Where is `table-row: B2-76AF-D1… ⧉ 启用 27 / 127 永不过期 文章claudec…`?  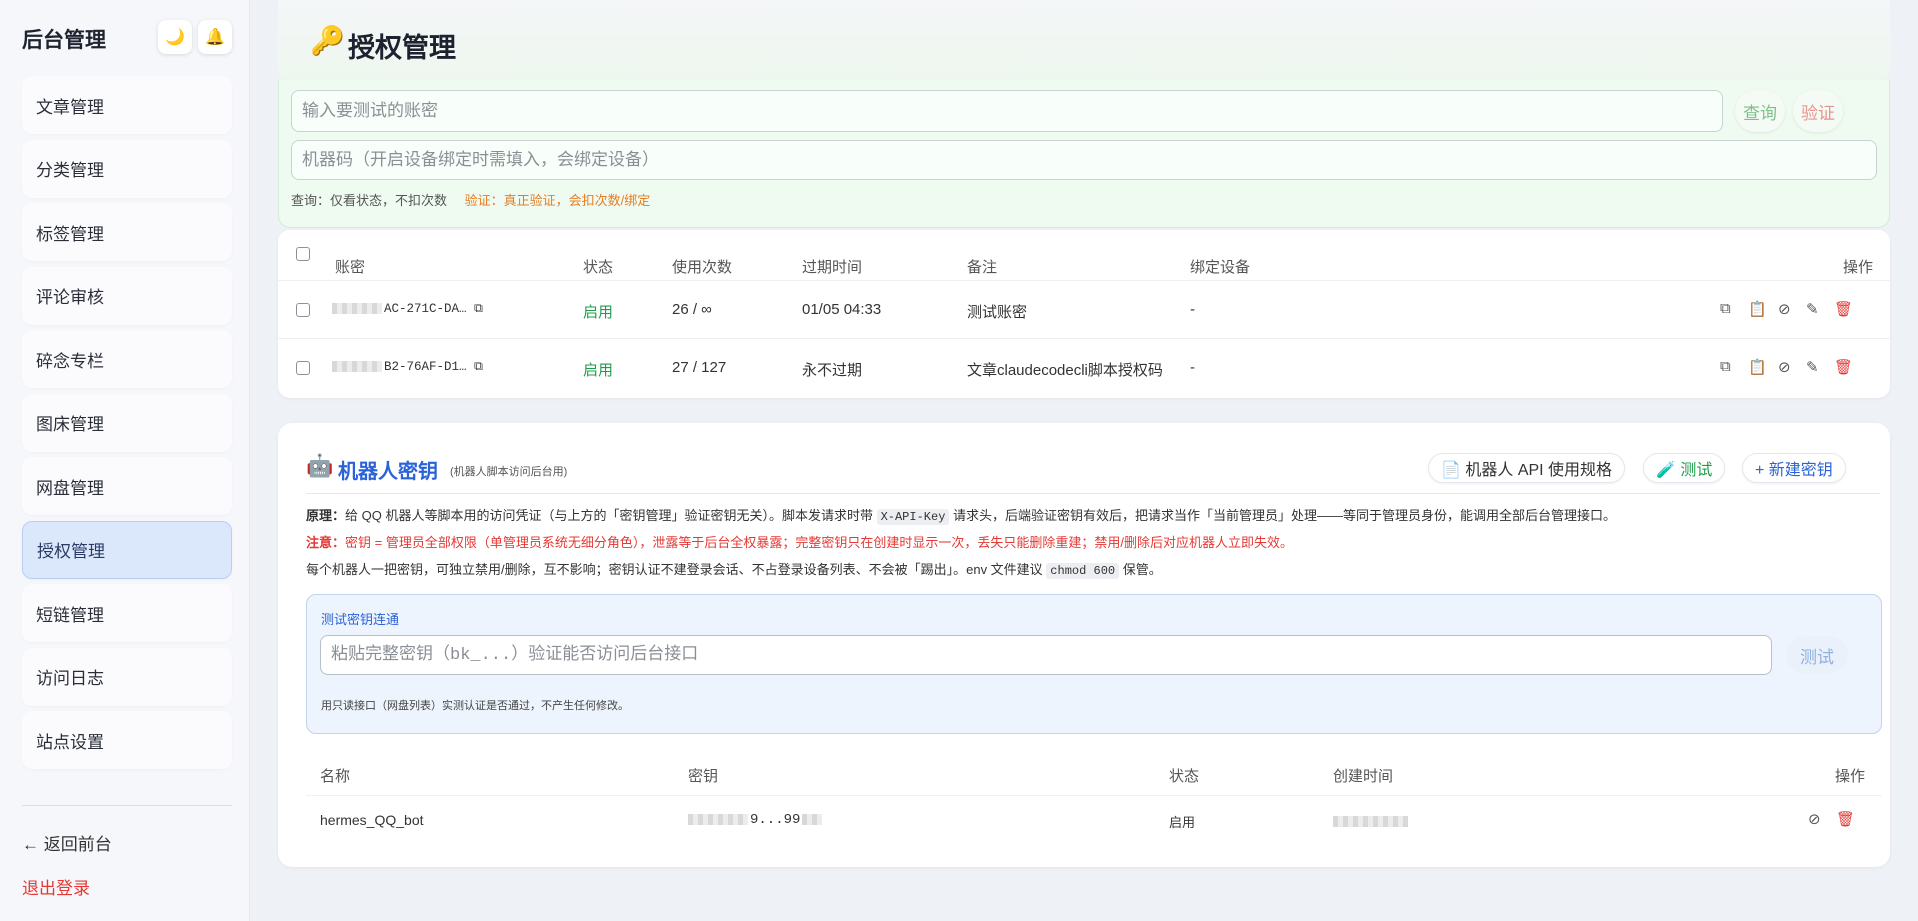 table-row: B2-76AF-D1… ⧉ 启用 27 / 127 永不过期 文章claudec… is located at coordinates (1084, 367).